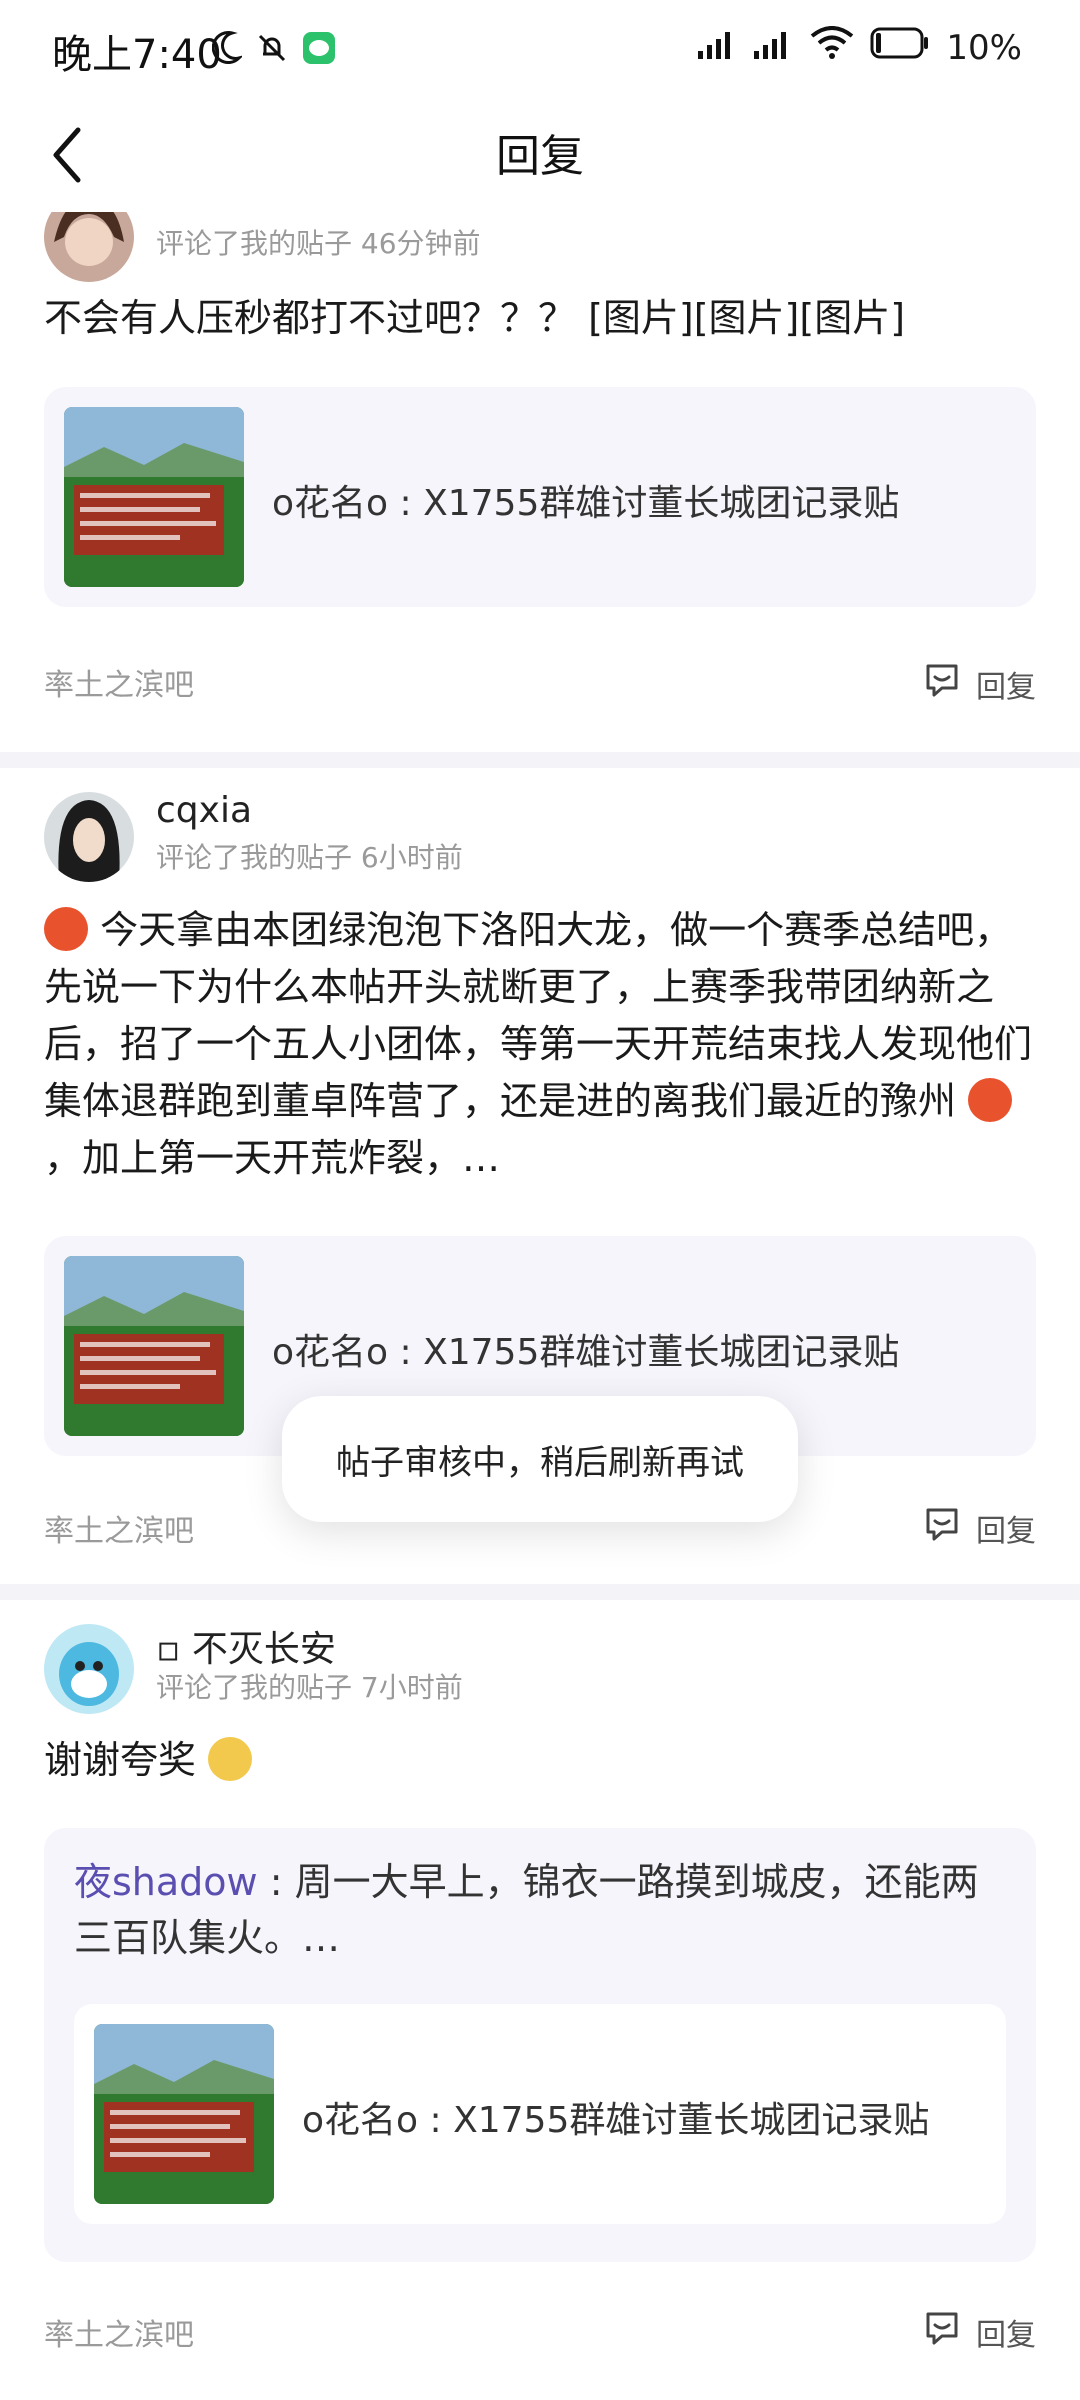 The width and height of the screenshot is (1080, 2400). I want to click on page-title: 回复, so click(540, 156).